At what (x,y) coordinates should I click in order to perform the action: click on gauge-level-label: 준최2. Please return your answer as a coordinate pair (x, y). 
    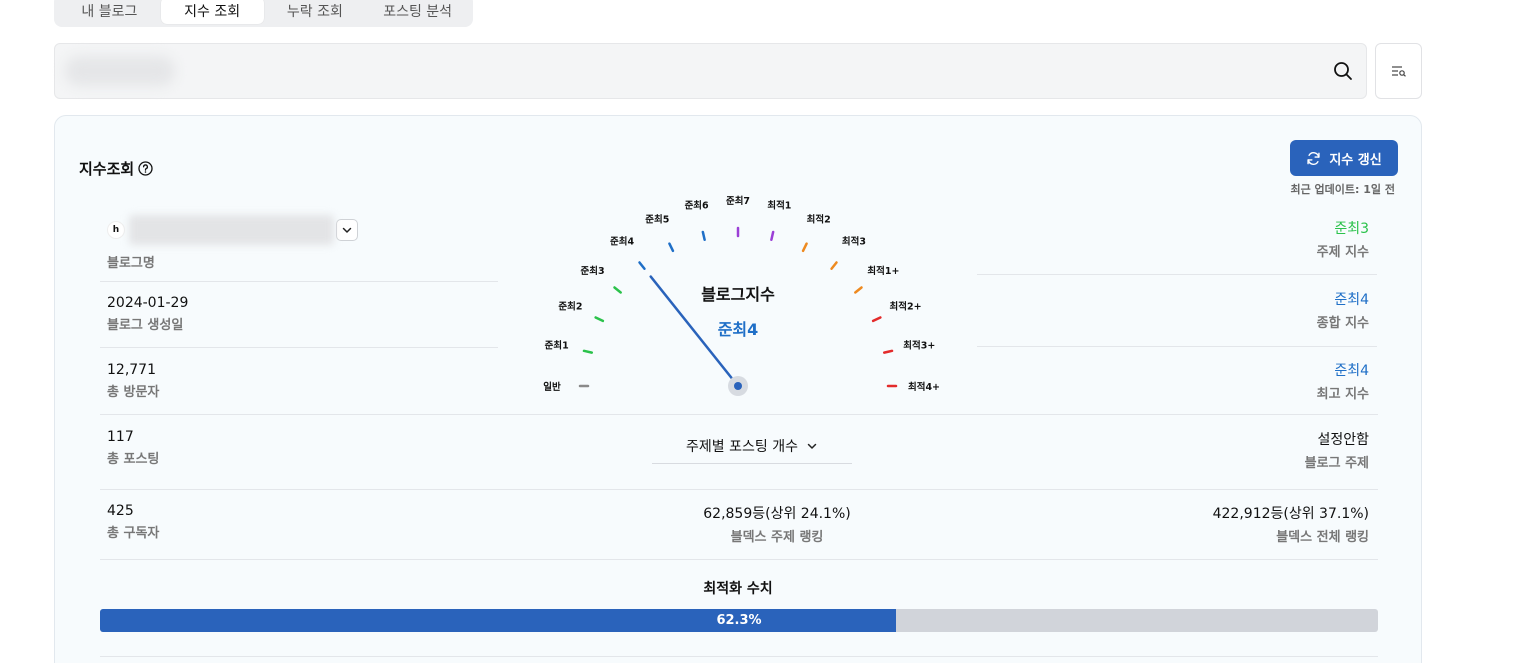
    Looking at the image, I should click on (570, 306).